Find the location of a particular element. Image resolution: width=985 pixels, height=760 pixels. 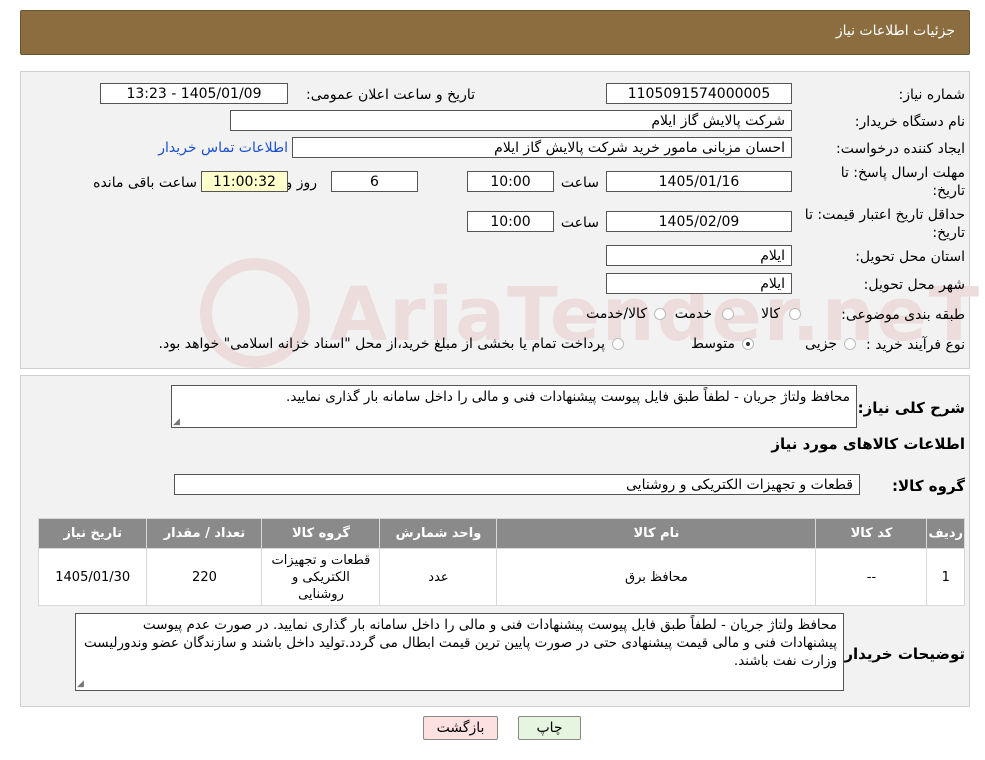

buyer-notes-label: توضیحات خریدار: is located at coordinates (901, 654).